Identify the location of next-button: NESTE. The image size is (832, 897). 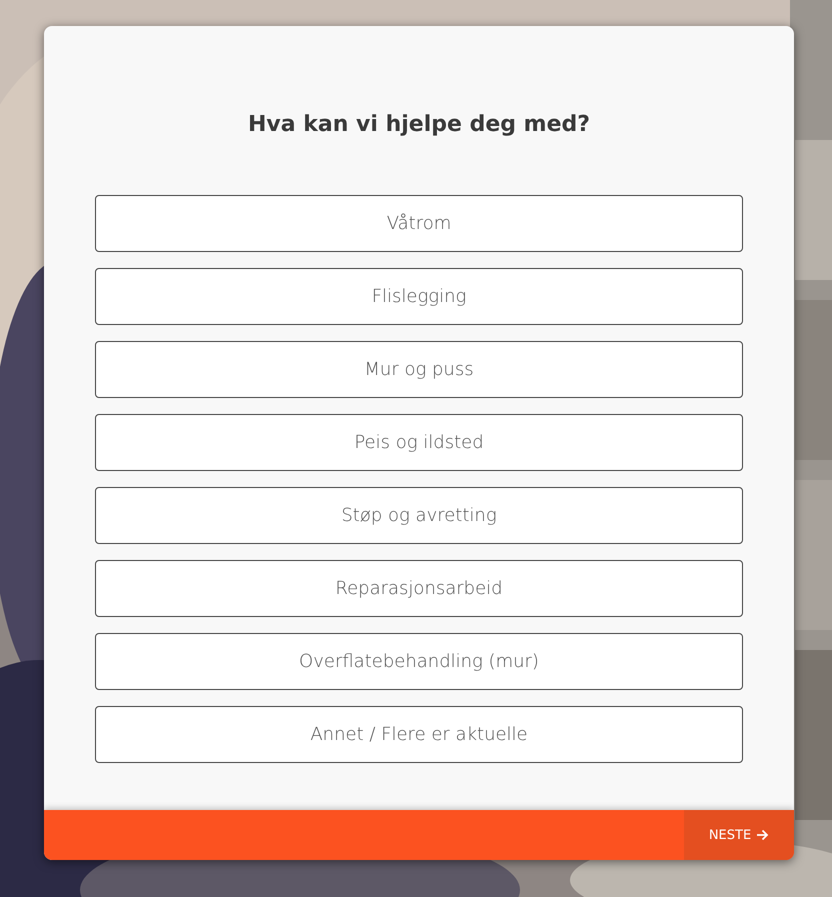
(739, 835).